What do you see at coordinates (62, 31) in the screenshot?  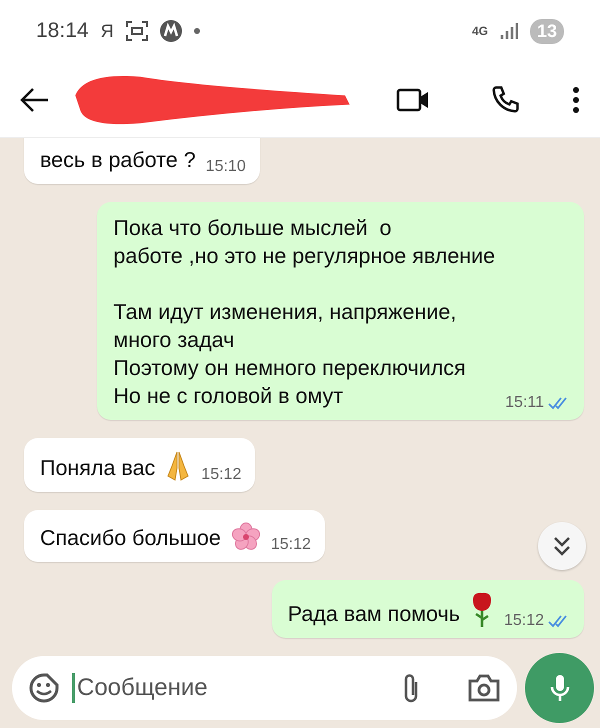 I see `status-time: 18:14` at bounding box center [62, 31].